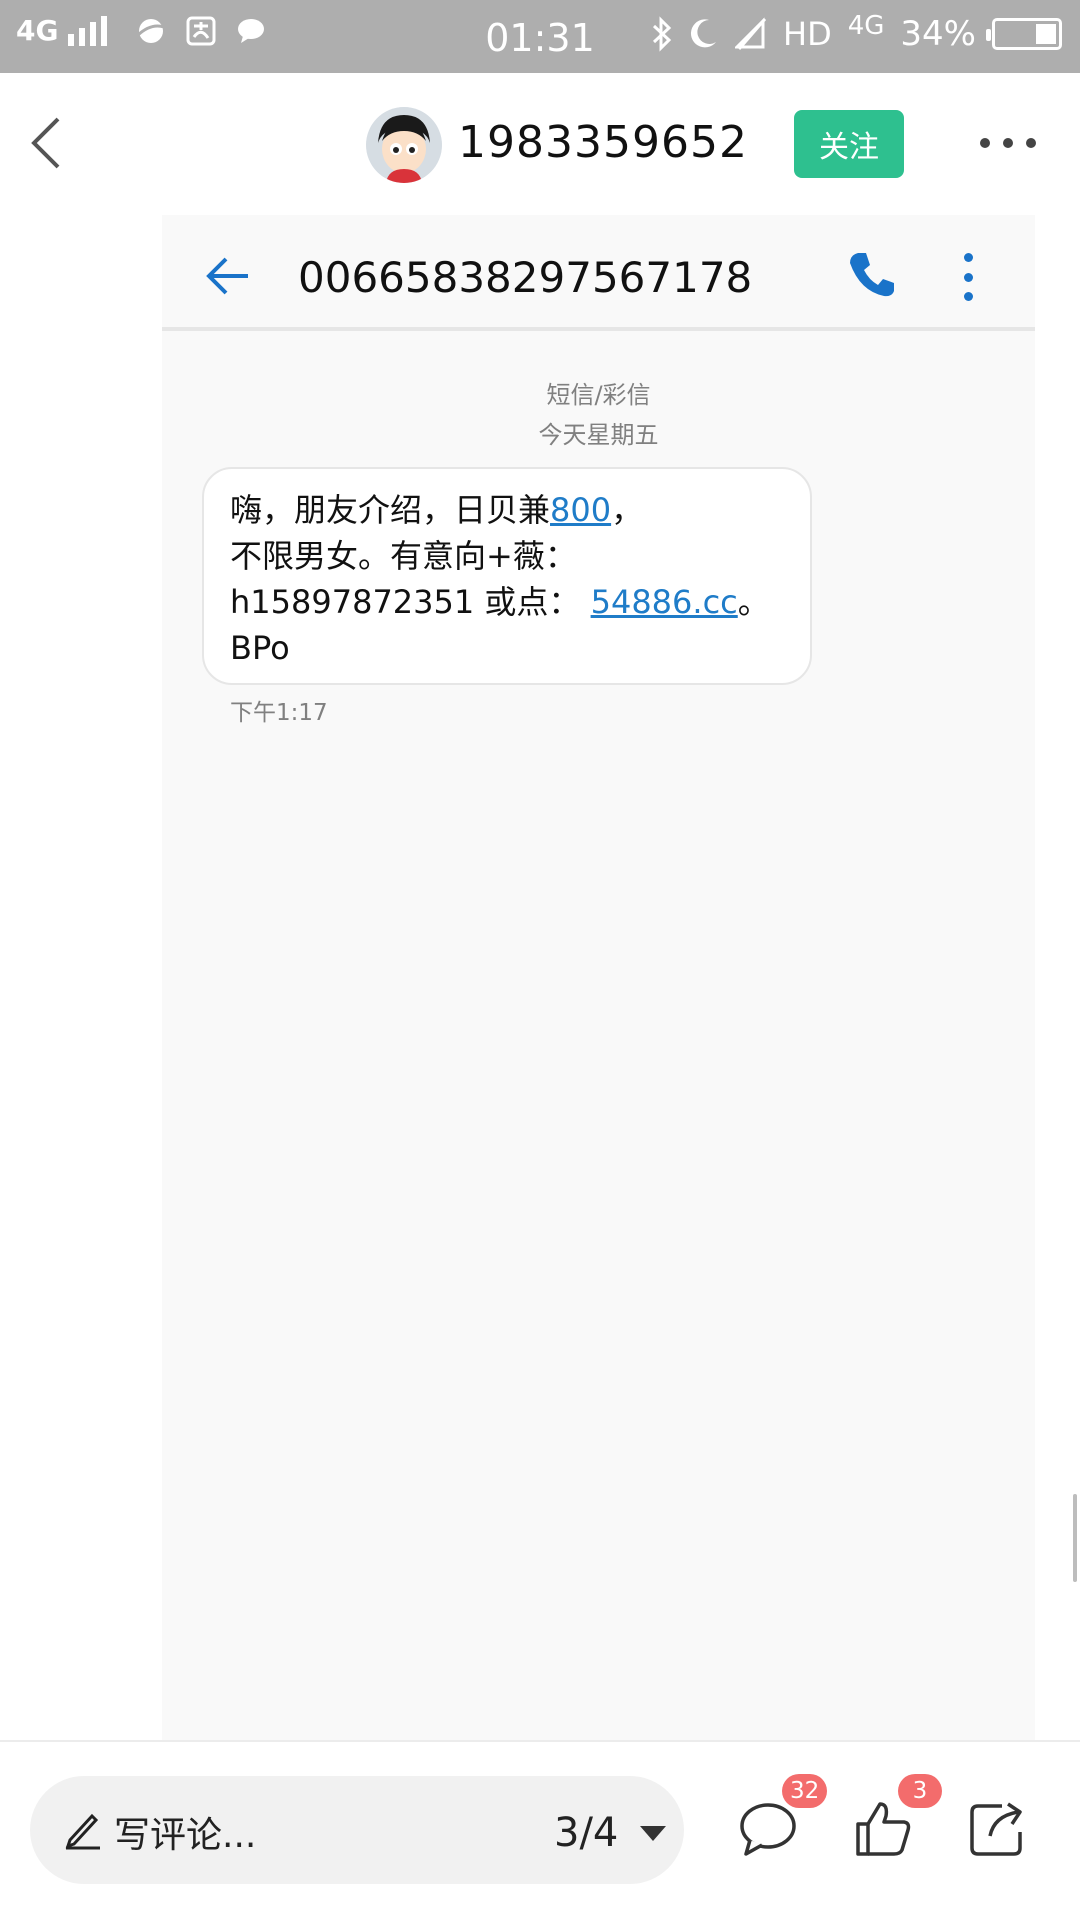 The height and width of the screenshot is (1920, 1080). I want to click on likes-count-badge: 3, so click(920, 1791).